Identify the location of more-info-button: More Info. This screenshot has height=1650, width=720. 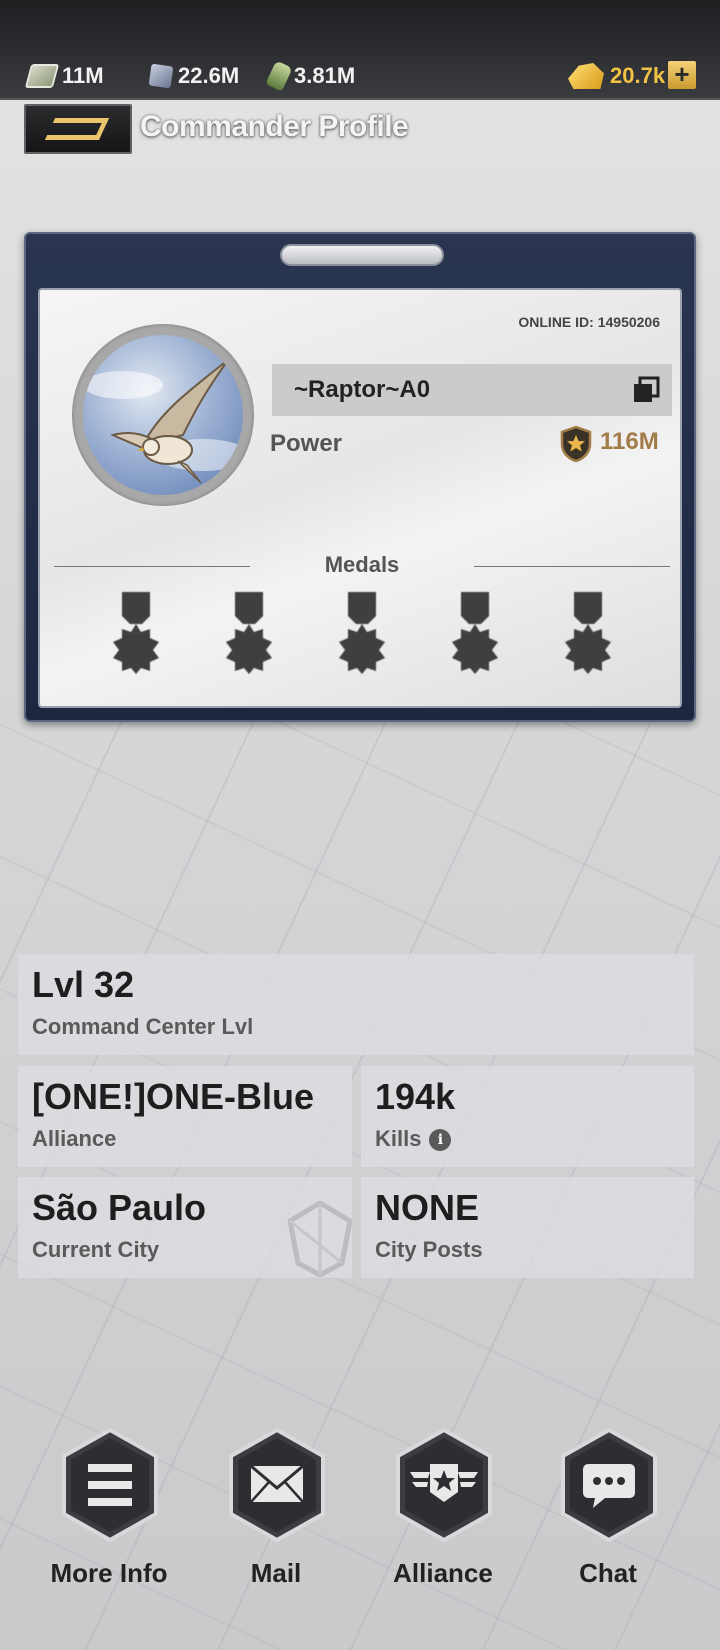
(109, 1508).